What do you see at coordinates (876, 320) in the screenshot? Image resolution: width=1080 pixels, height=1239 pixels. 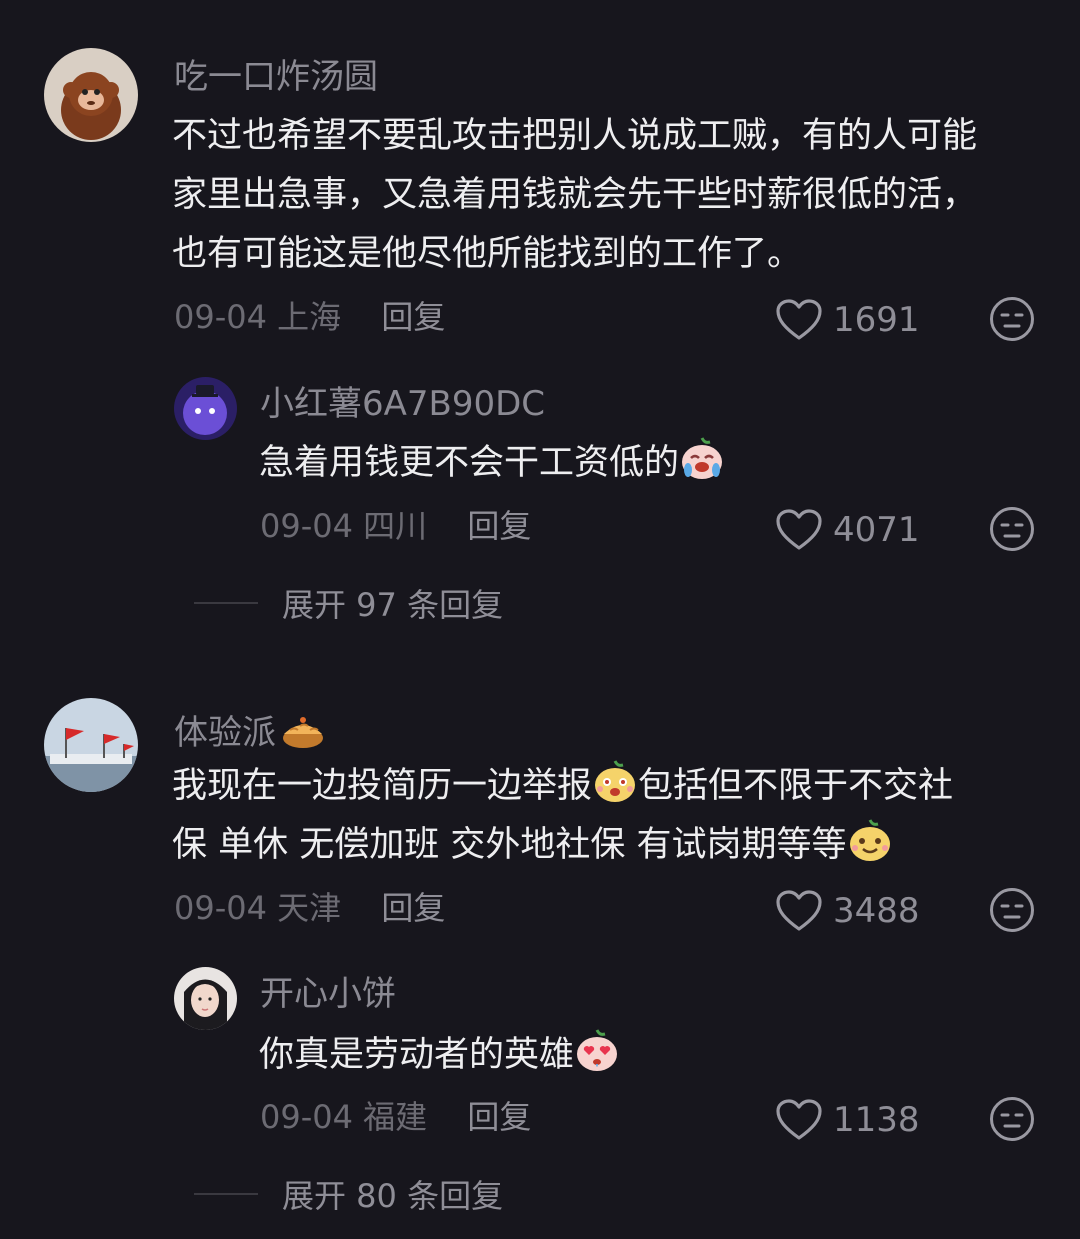 I see `like-count: 1691` at bounding box center [876, 320].